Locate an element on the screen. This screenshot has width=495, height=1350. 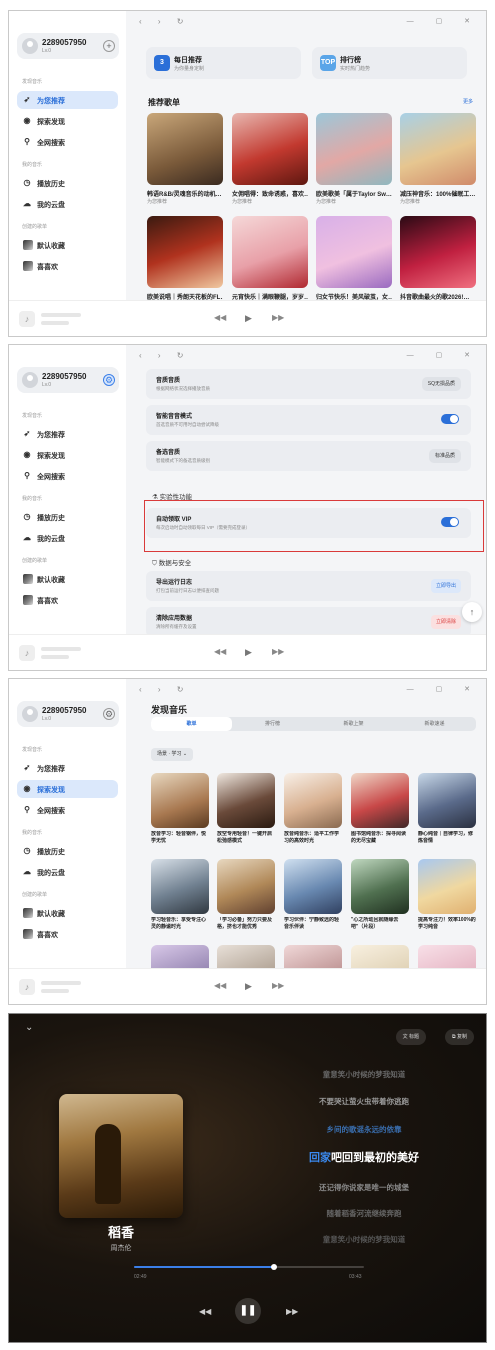
chart-card: TOP 排行榜 实时热门趋势 is located at coordinates (389, 63).